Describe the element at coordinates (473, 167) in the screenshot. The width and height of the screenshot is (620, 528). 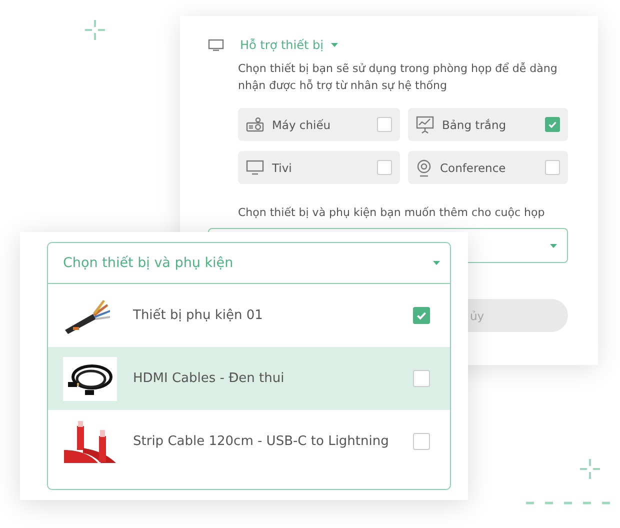
I see `device-label: Conference` at that location.